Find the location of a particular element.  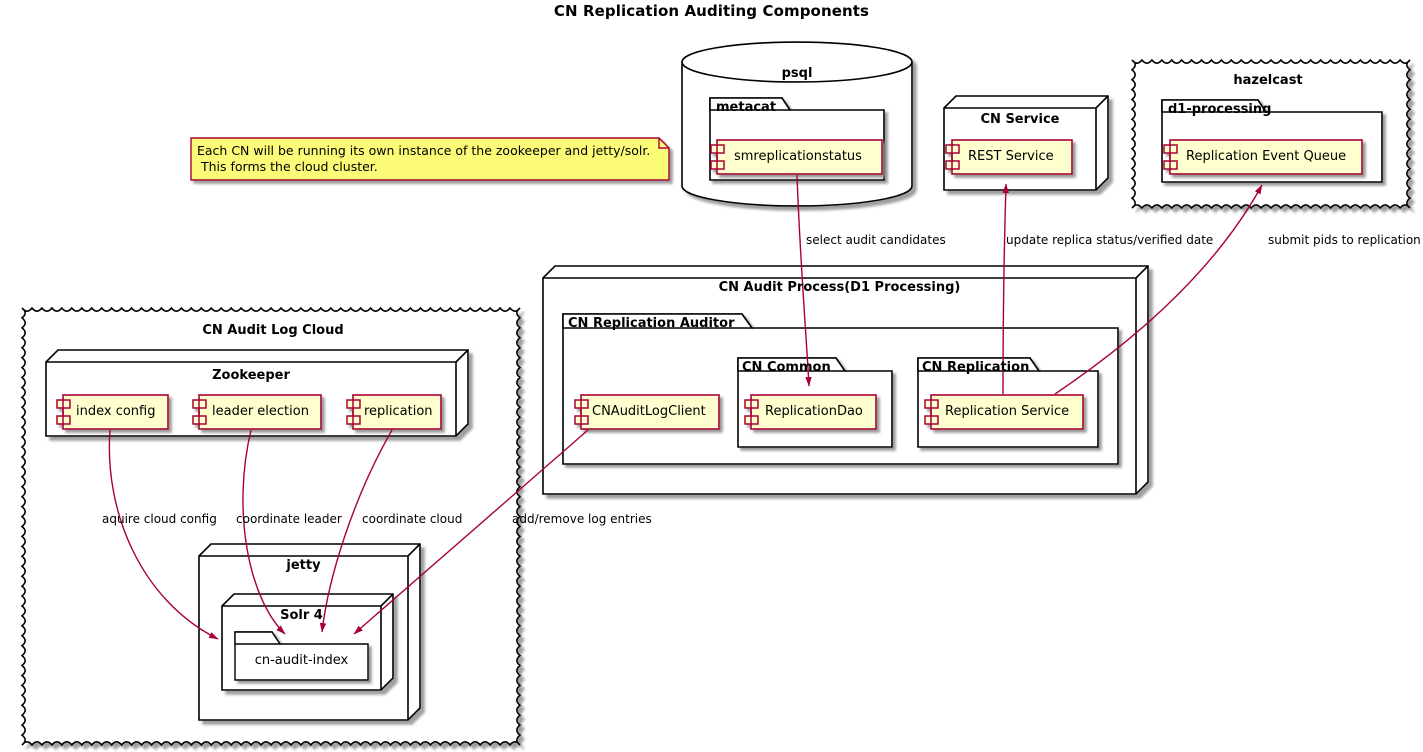

package-title-cn-replication-auditor: CN Replication Auditor is located at coordinates (651, 323).